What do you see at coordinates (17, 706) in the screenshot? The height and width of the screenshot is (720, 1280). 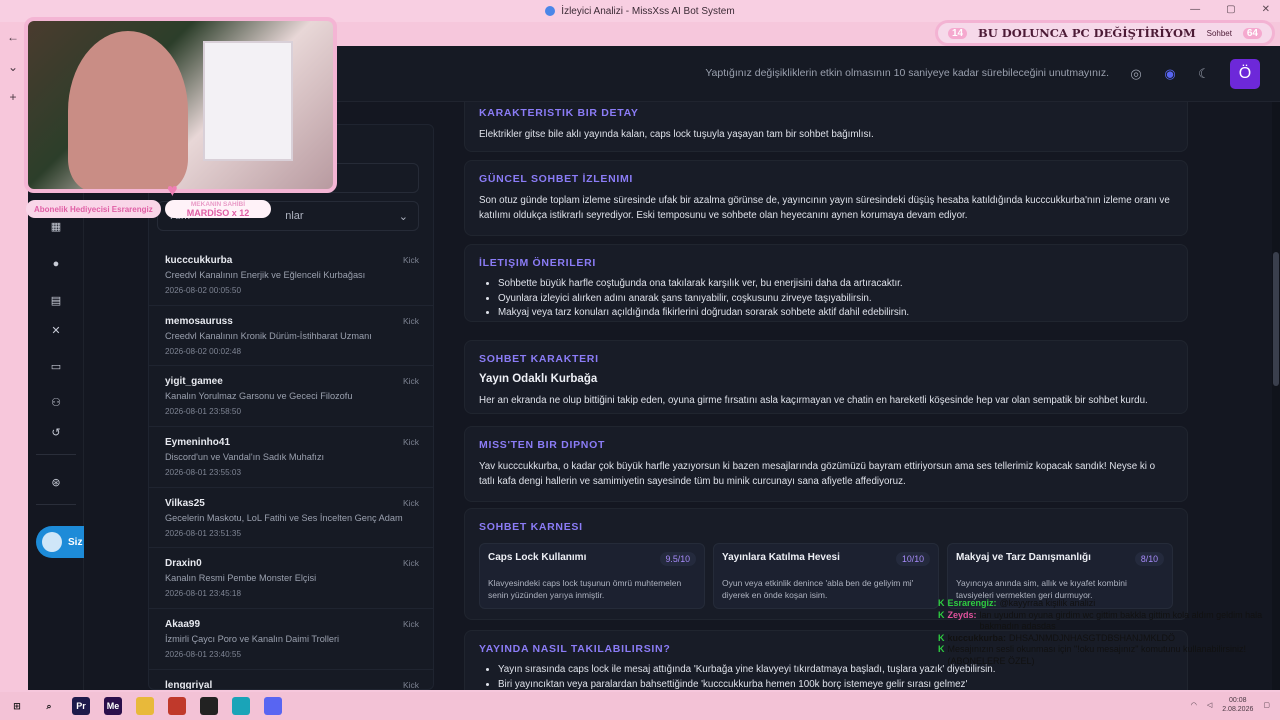 I see `windows-start-icon: ⊞` at bounding box center [17, 706].